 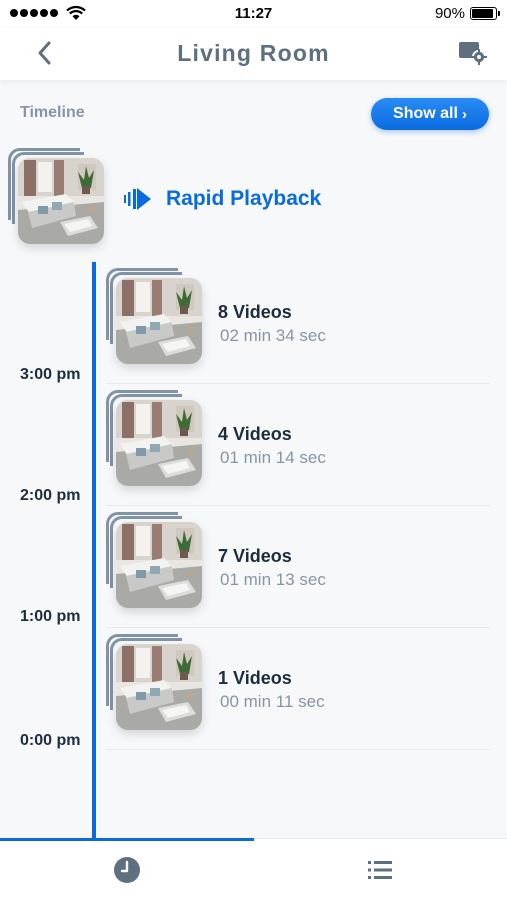 What do you see at coordinates (255, 556) in the screenshot?
I see `video-count: 7 Videos` at bounding box center [255, 556].